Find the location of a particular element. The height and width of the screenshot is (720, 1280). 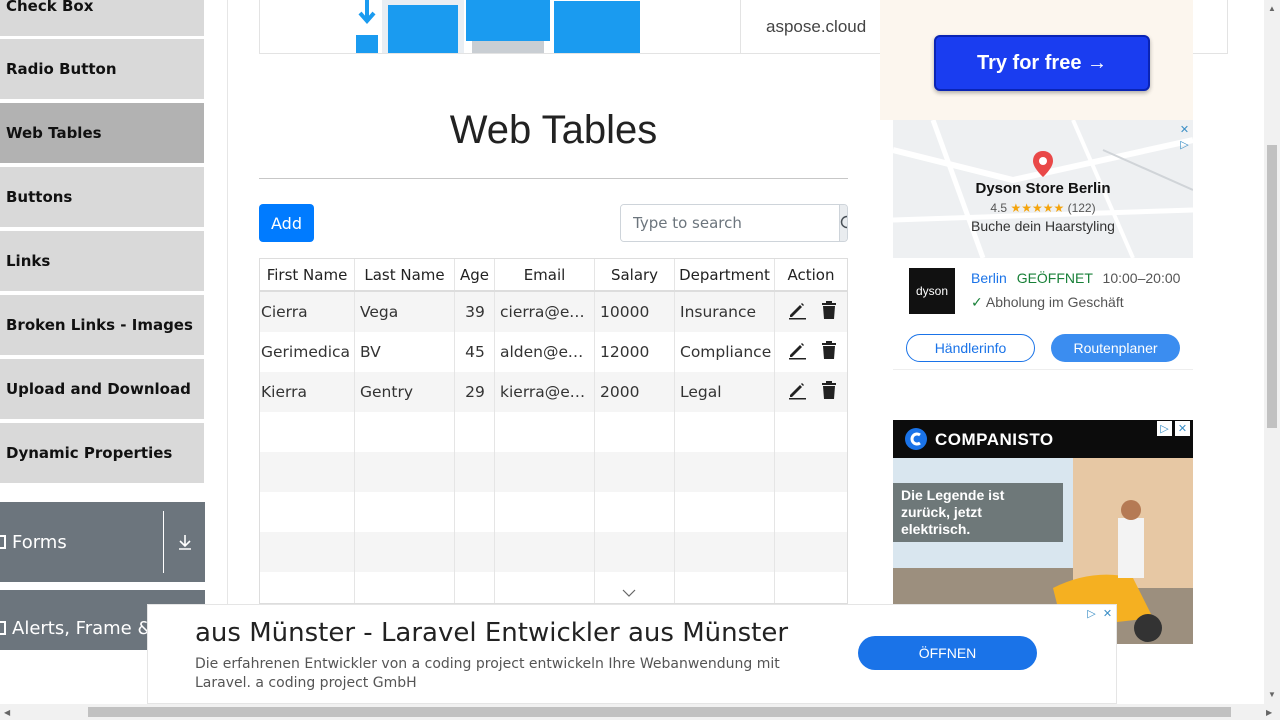

vertical-scrollbar: ▲ ▼ is located at coordinates (1272, 352).